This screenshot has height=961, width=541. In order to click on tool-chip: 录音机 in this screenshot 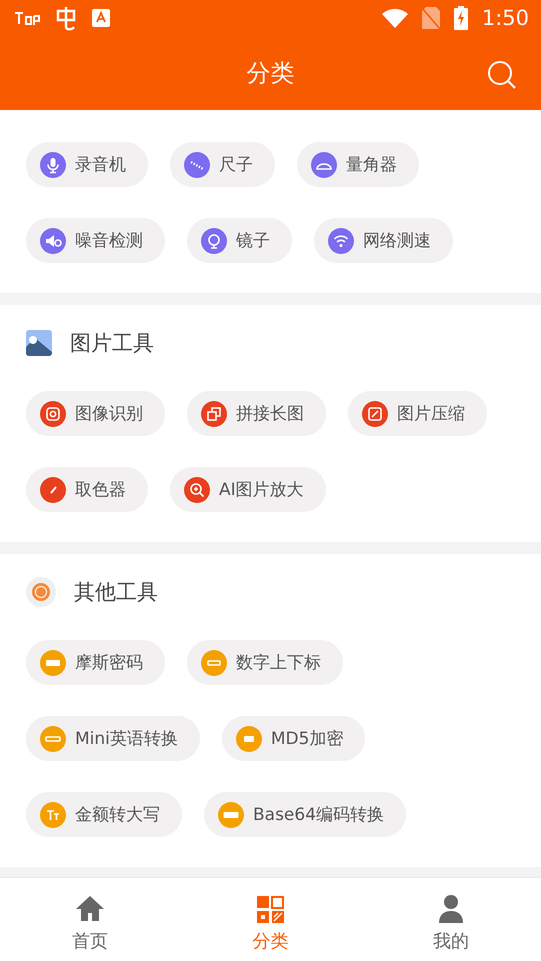, I will do `click(87, 164)`.